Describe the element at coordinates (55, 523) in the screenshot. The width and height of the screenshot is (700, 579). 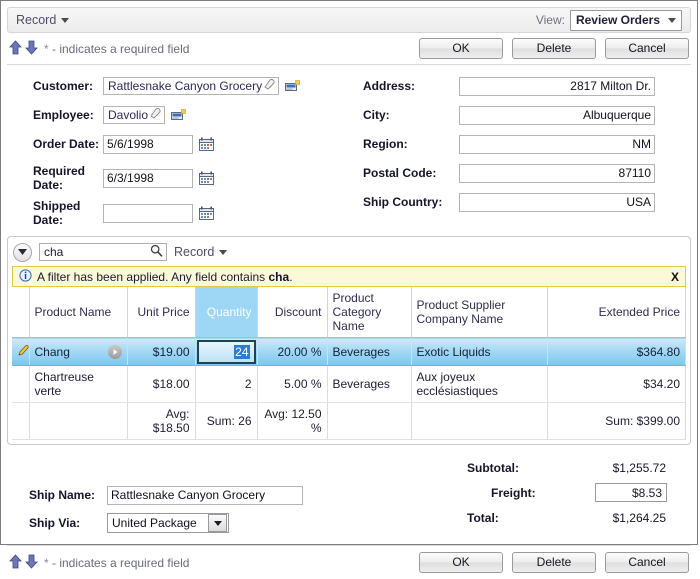
I see `ship-via-label: Ship Via:` at that location.